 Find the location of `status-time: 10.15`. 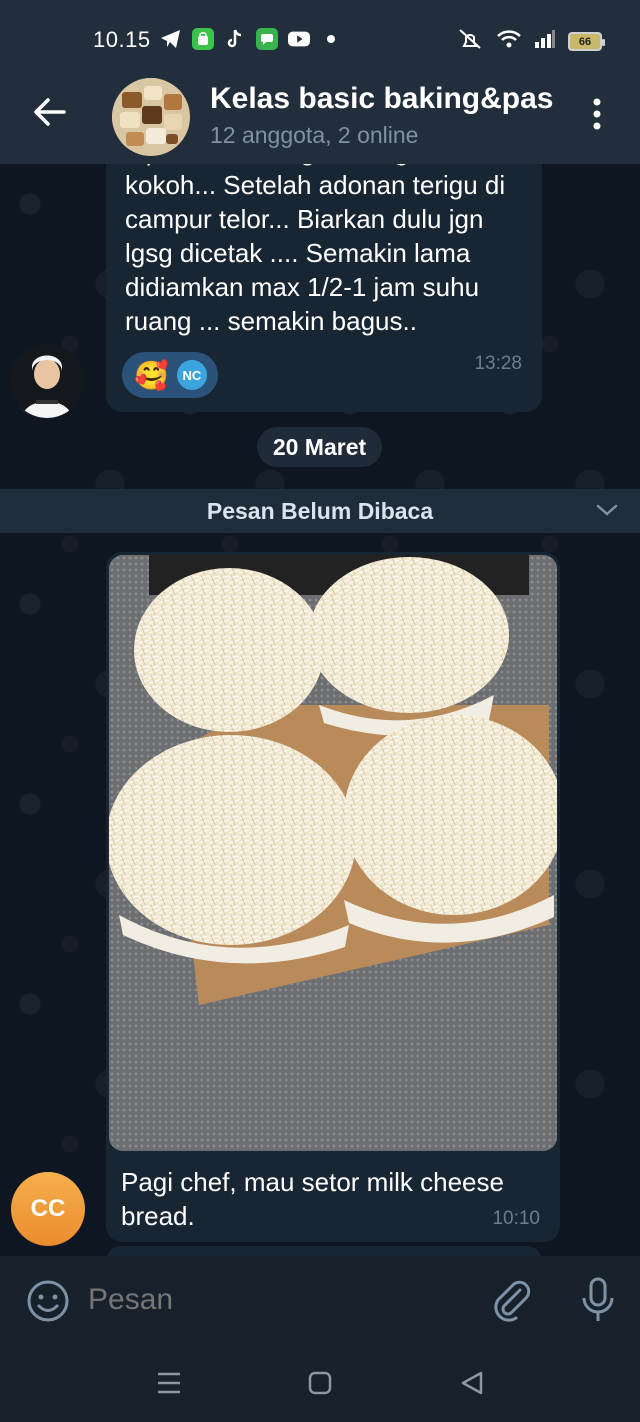

status-time: 10.15 is located at coordinates (122, 39).